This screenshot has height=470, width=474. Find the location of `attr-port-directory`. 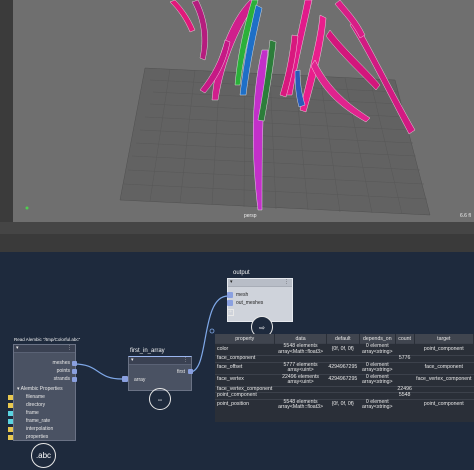

attr-port-directory is located at coordinates (10, 405).